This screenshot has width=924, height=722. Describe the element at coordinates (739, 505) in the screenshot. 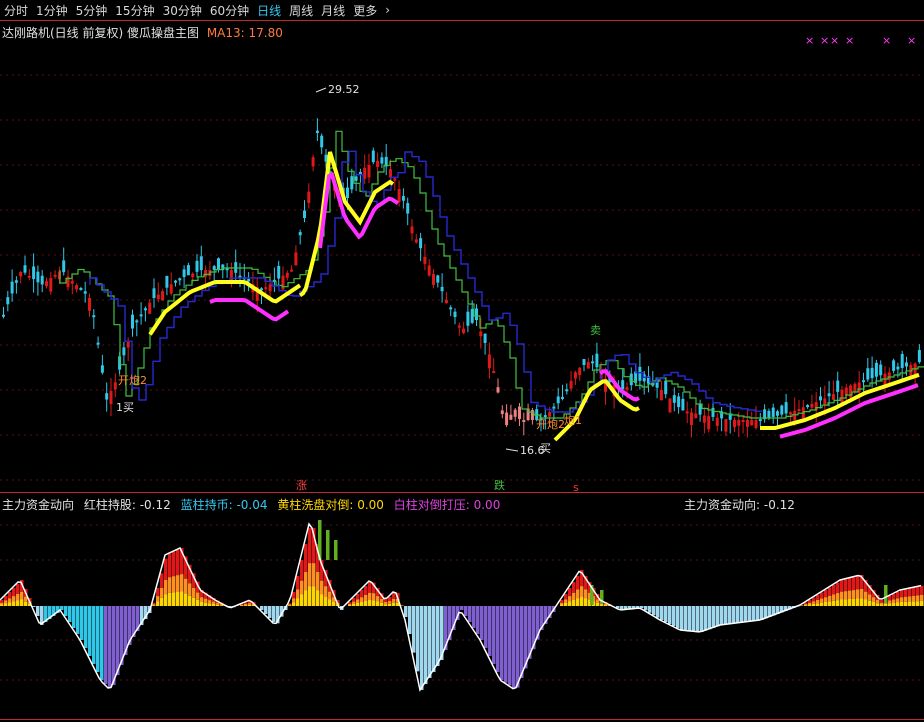

I see `indicator-right-label: 主力资金动向: -0.12` at that location.